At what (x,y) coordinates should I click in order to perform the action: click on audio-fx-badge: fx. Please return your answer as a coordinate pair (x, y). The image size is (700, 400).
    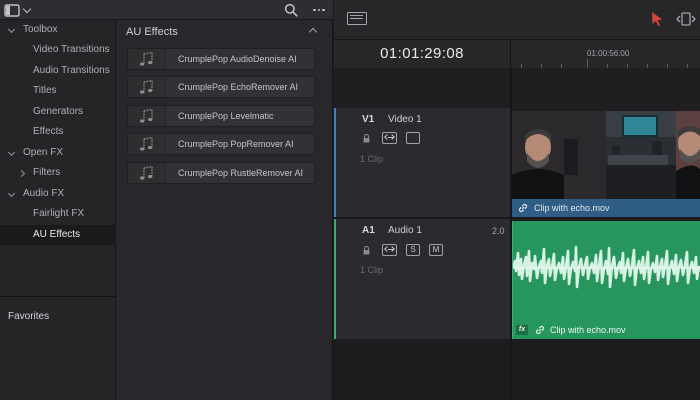
    Looking at the image, I should click on (522, 330).